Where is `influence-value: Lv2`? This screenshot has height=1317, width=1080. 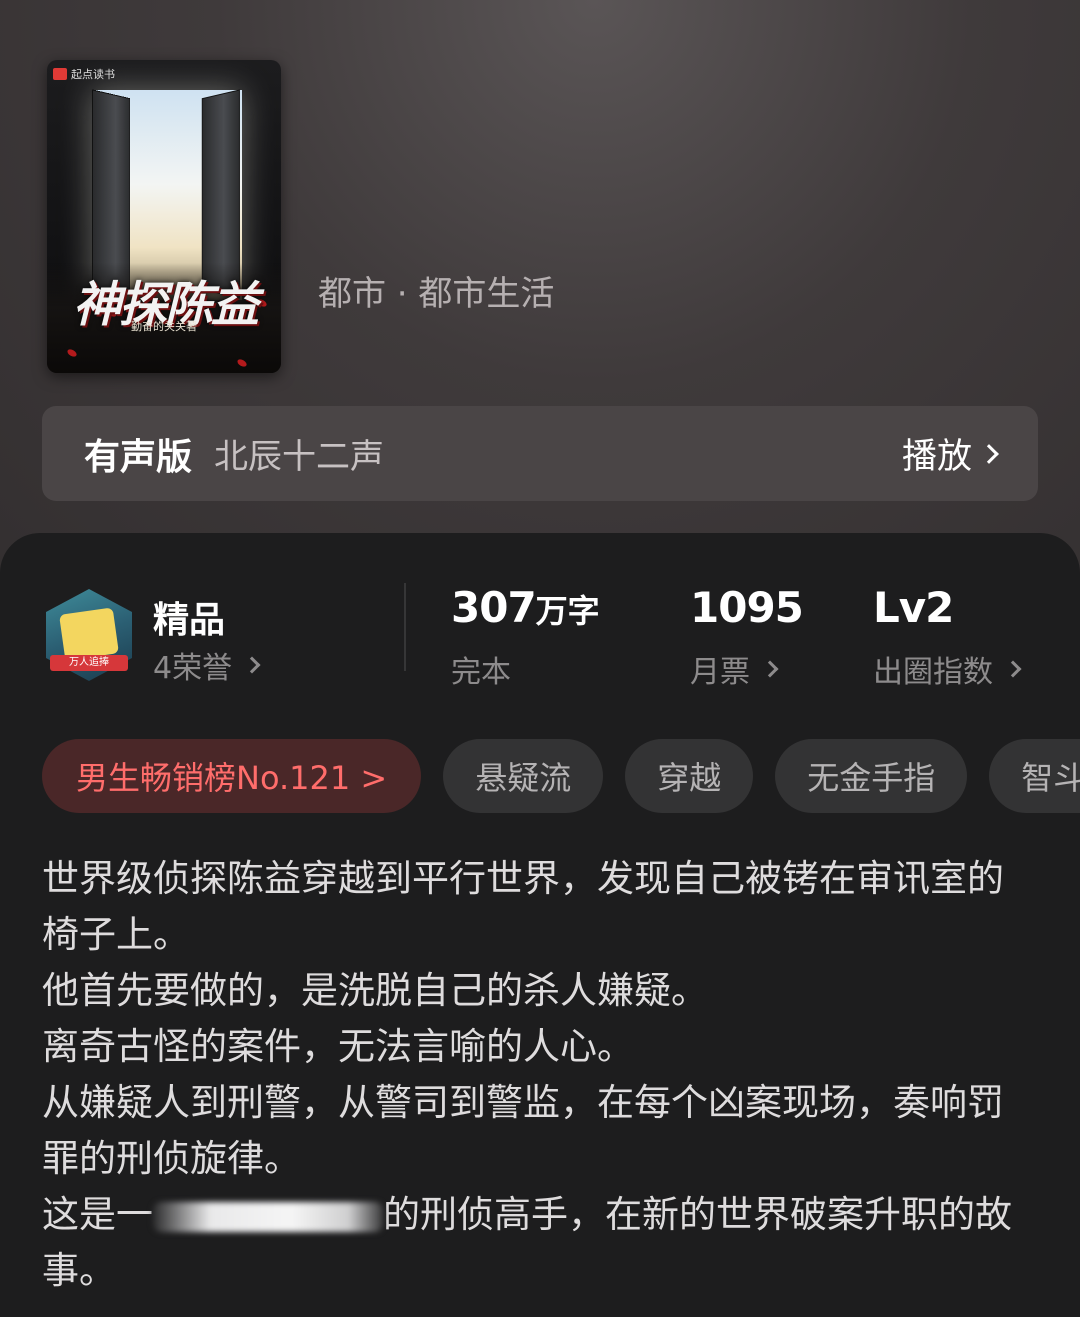 influence-value: Lv2 is located at coordinates (913, 607).